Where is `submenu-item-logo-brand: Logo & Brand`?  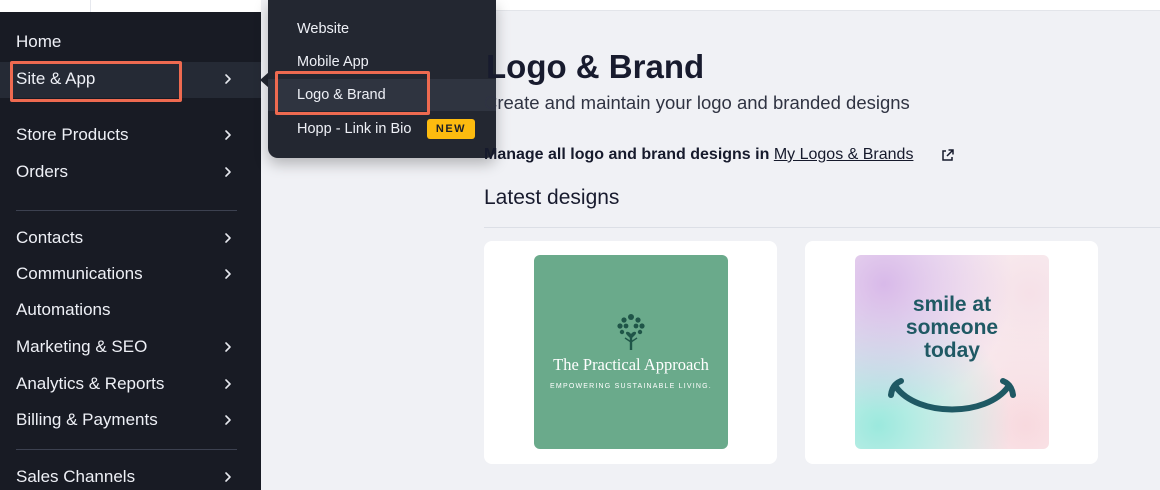 submenu-item-logo-brand: Logo & Brand is located at coordinates (382, 95).